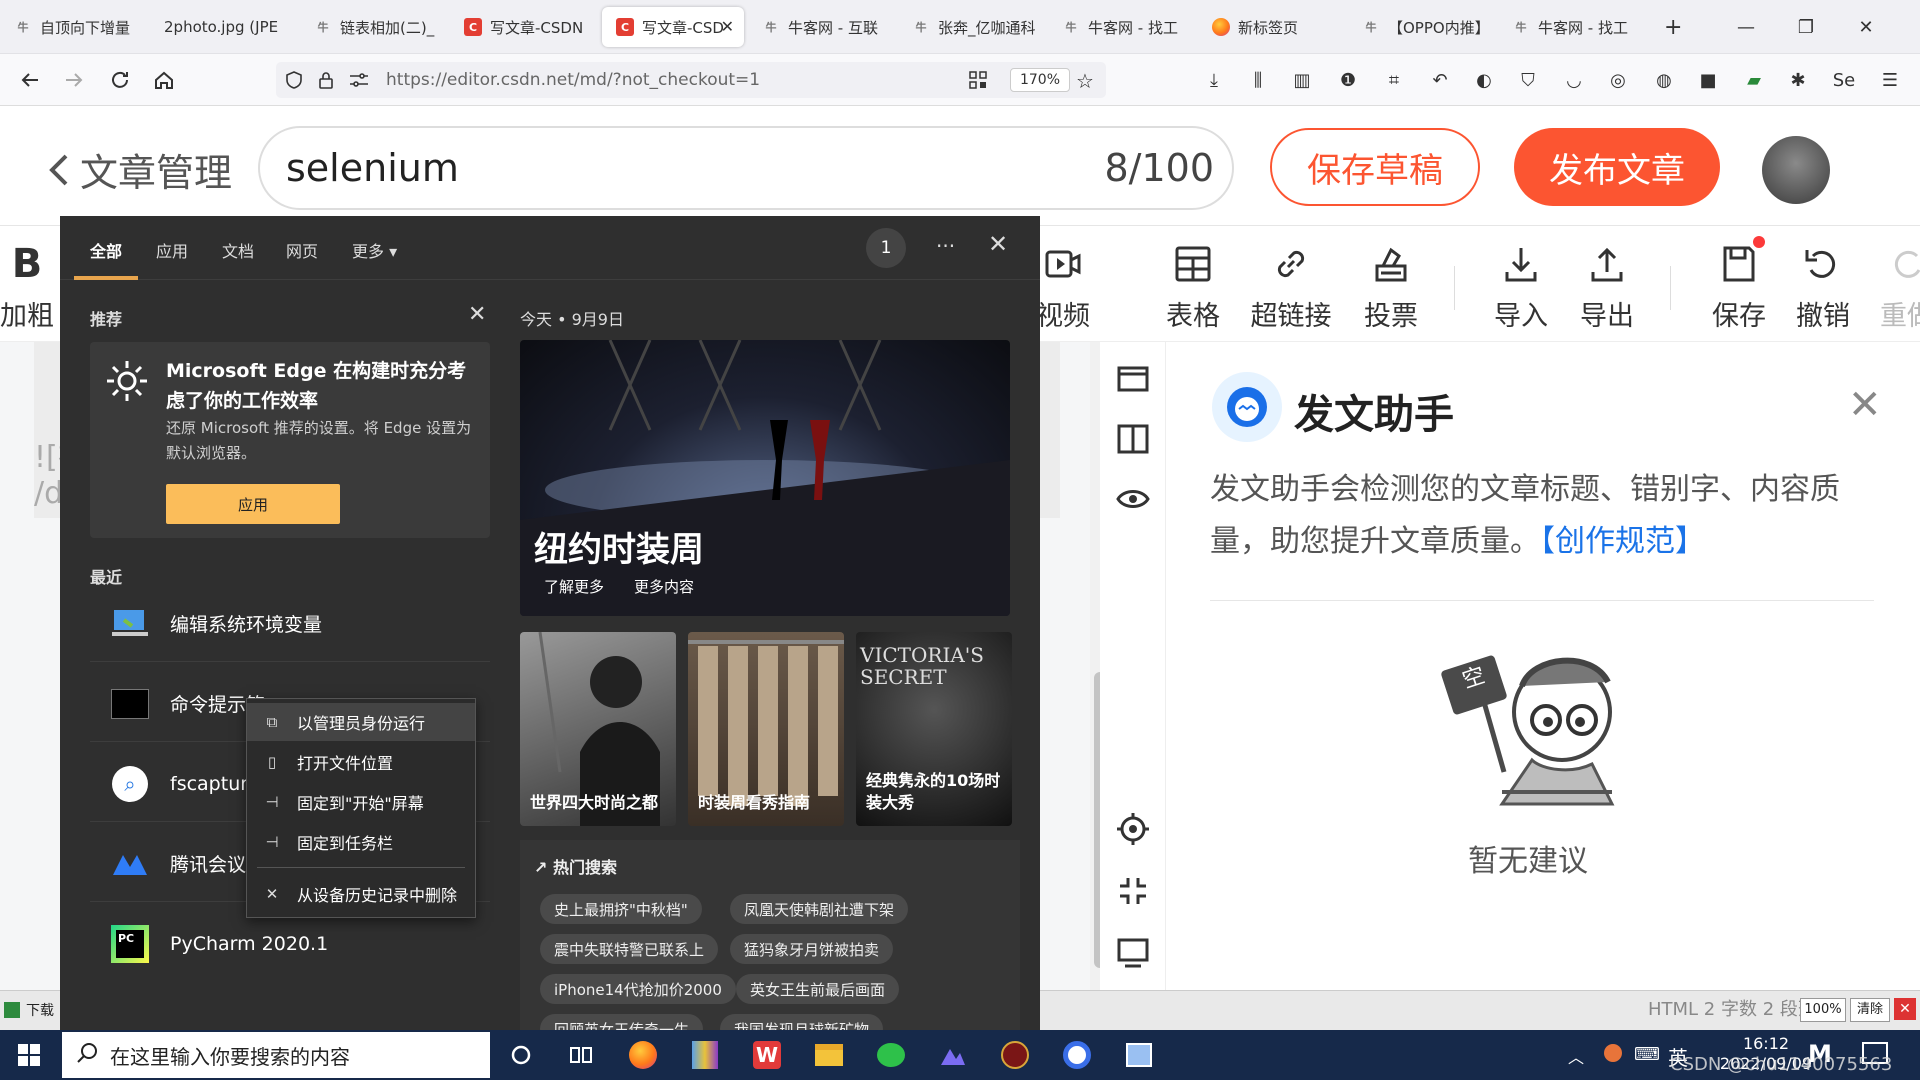  Describe the element at coordinates (886, 248) in the screenshot. I see `rewards-badge: 1` at that location.